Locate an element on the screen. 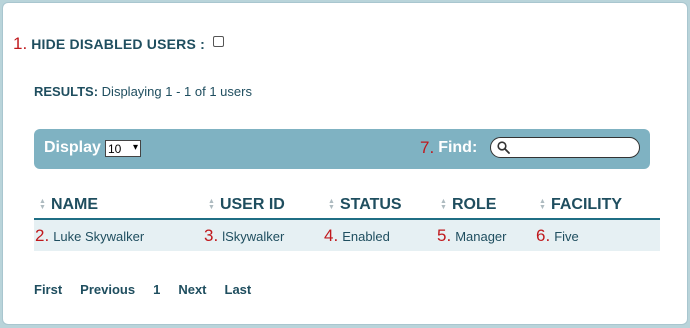 This screenshot has height=328, width=690. cell-status: 4. Enabled is located at coordinates (357, 236).